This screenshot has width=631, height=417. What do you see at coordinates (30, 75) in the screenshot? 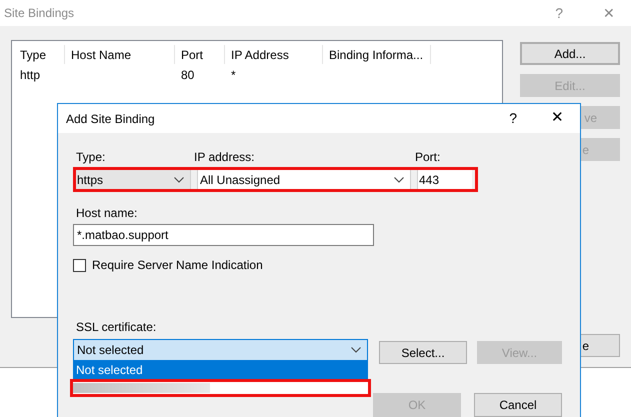
I see `table-cell-text: http` at bounding box center [30, 75].